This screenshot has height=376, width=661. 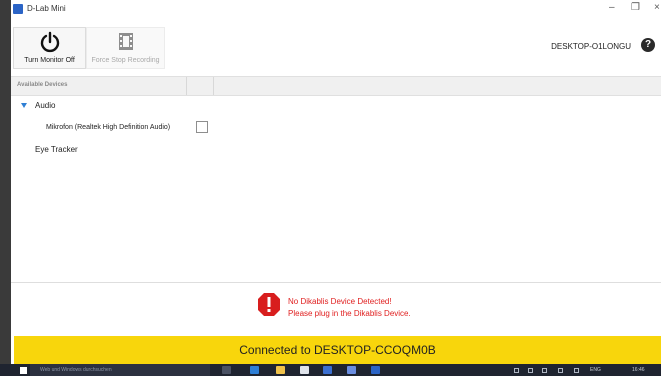 What do you see at coordinates (269, 304) in the screenshot?
I see `error-octagon-icon` at bounding box center [269, 304].